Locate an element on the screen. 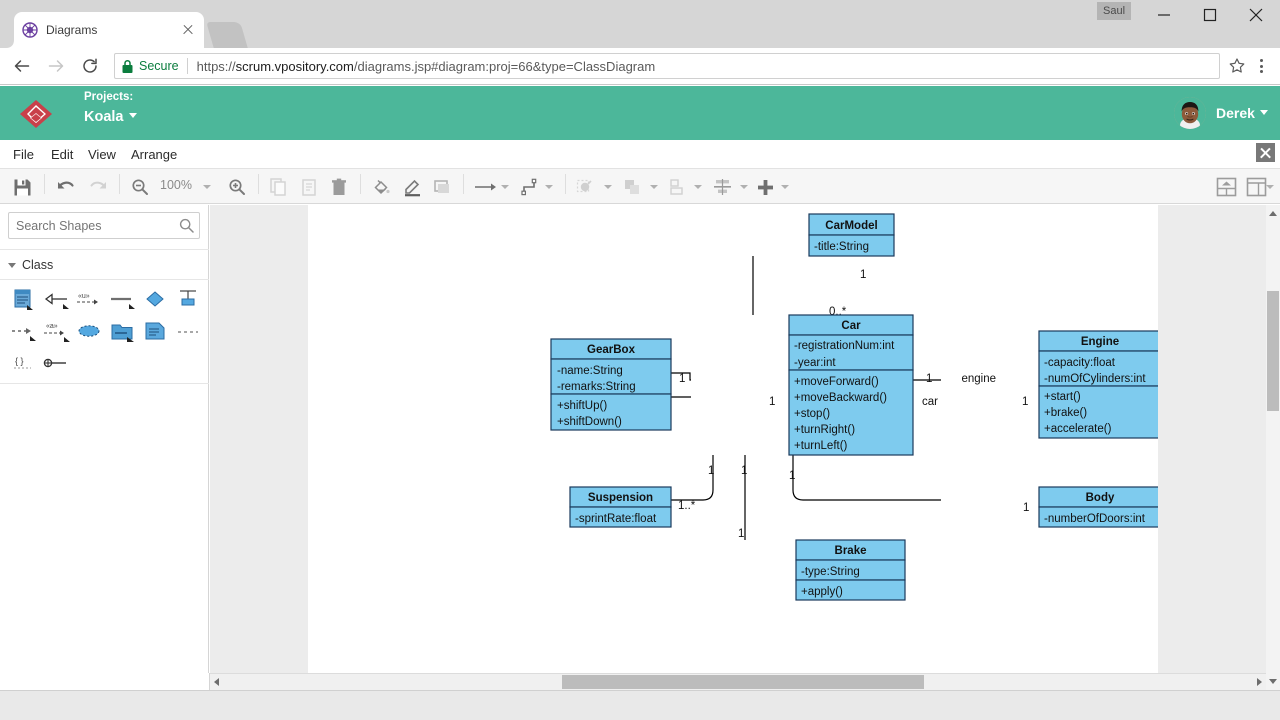 Image resolution: width=1280 pixels, height=720 pixels. edge-car-body is located at coordinates (866, 478).